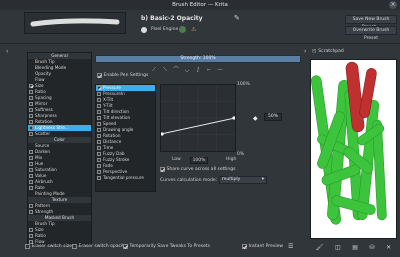 Image resolution: width=400 pixels, height=257 pixels. I want to click on eraser-size-checkbox, so click(27, 246).